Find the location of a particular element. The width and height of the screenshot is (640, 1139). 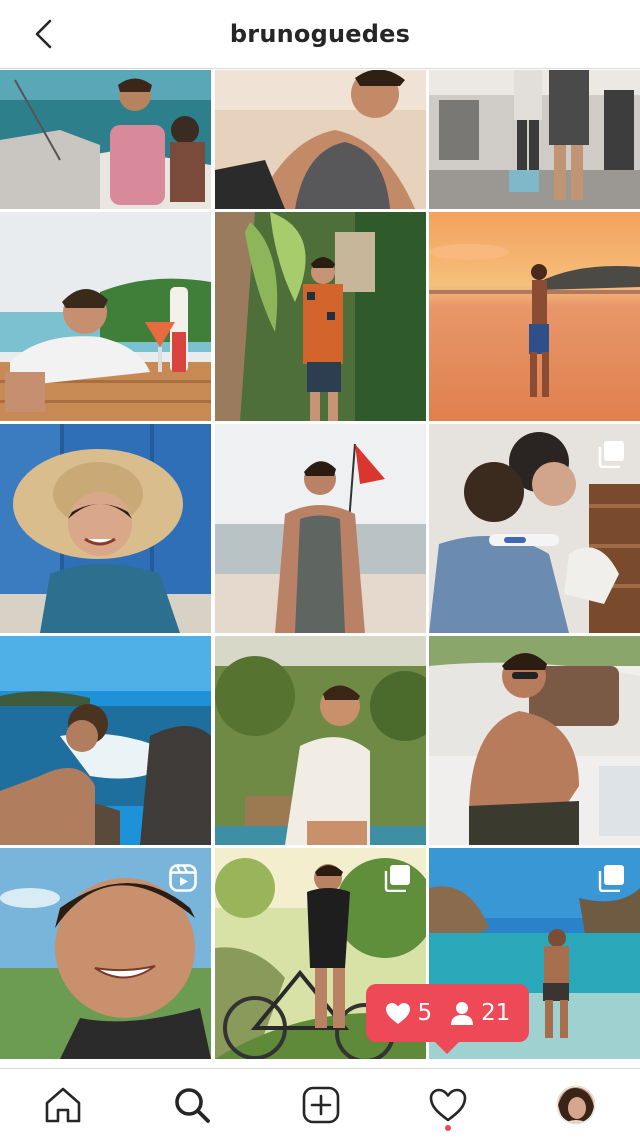

follows-count-item: 21 is located at coordinates (480, 1013).